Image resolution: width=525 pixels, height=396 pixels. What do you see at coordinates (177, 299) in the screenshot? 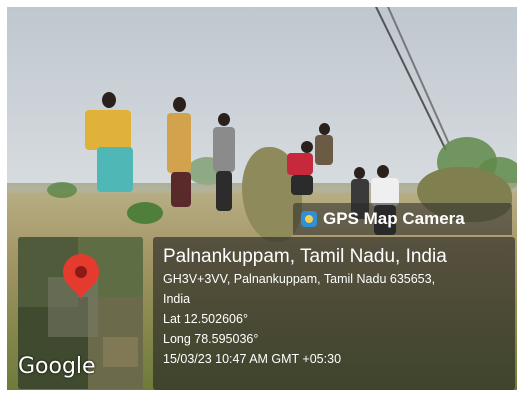
I see `address-line-2: India` at bounding box center [177, 299].